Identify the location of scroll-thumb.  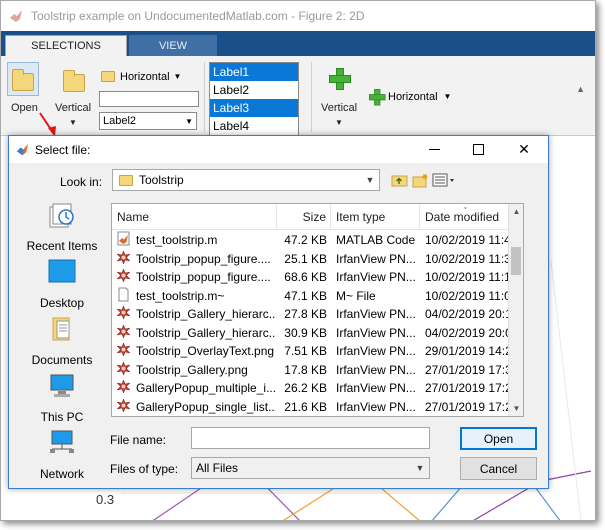
(516, 261).